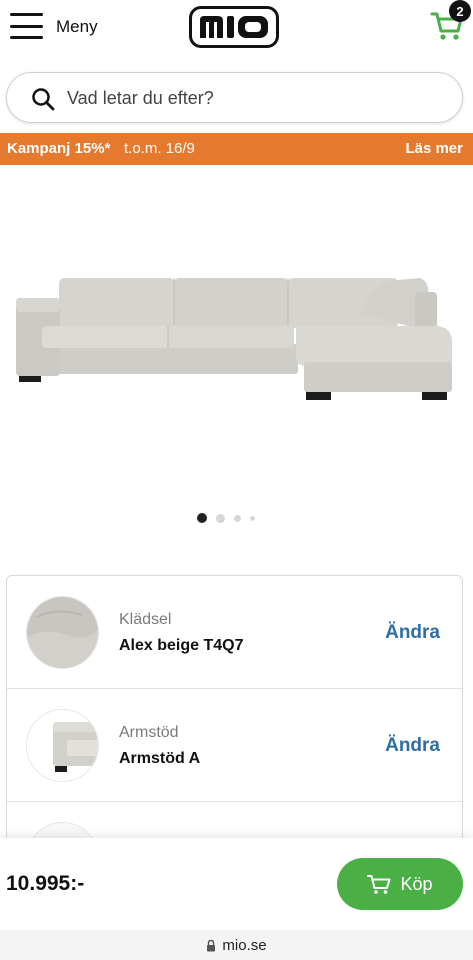 This screenshot has height=960, width=473. I want to click on option-label: Armstöd, so click(149, 732).